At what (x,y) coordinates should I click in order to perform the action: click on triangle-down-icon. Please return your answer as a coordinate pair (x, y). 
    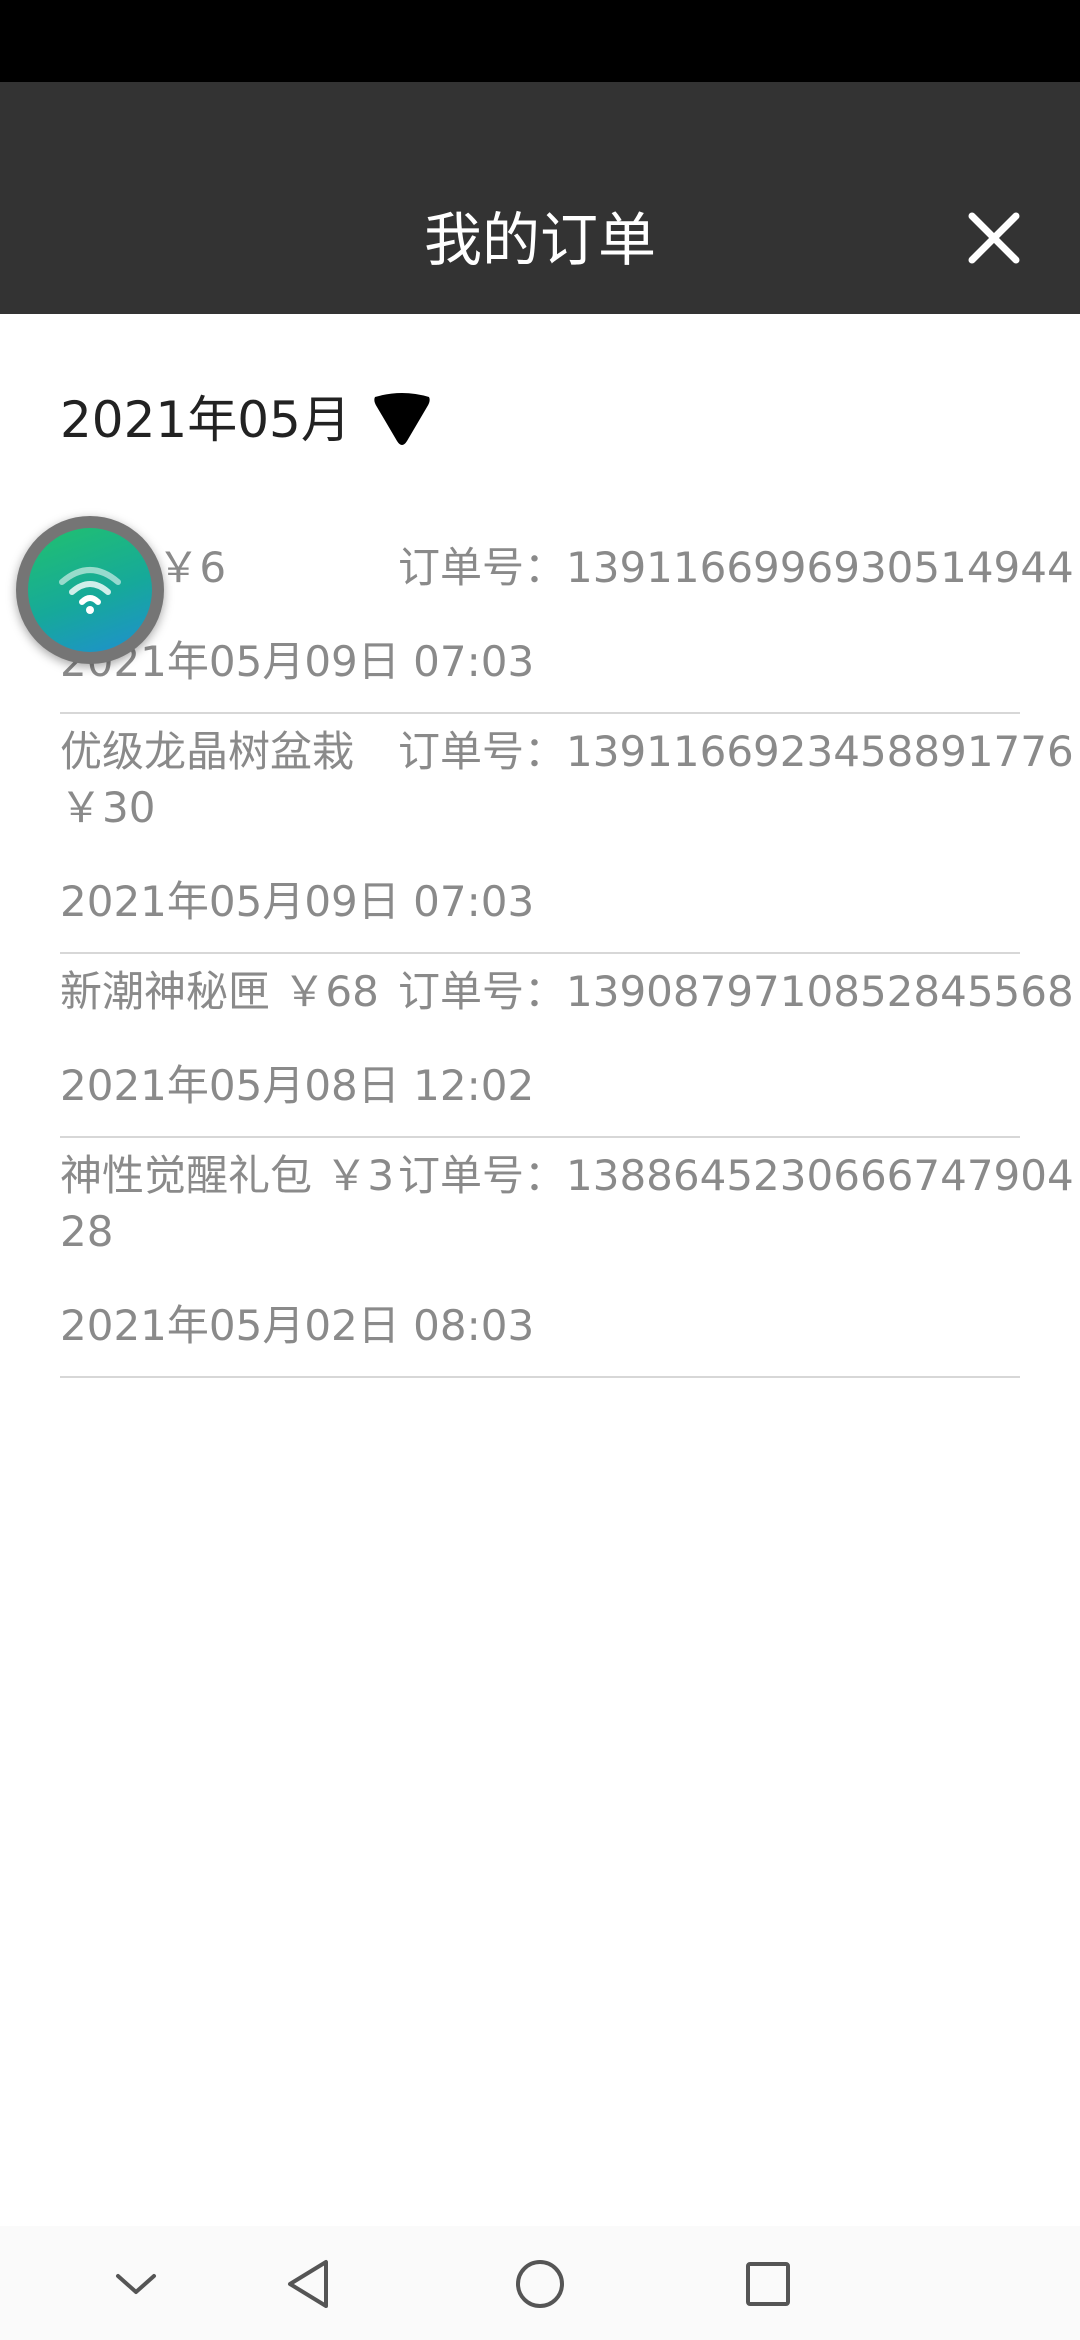
    Looking at the image, I should click on (402, 420).